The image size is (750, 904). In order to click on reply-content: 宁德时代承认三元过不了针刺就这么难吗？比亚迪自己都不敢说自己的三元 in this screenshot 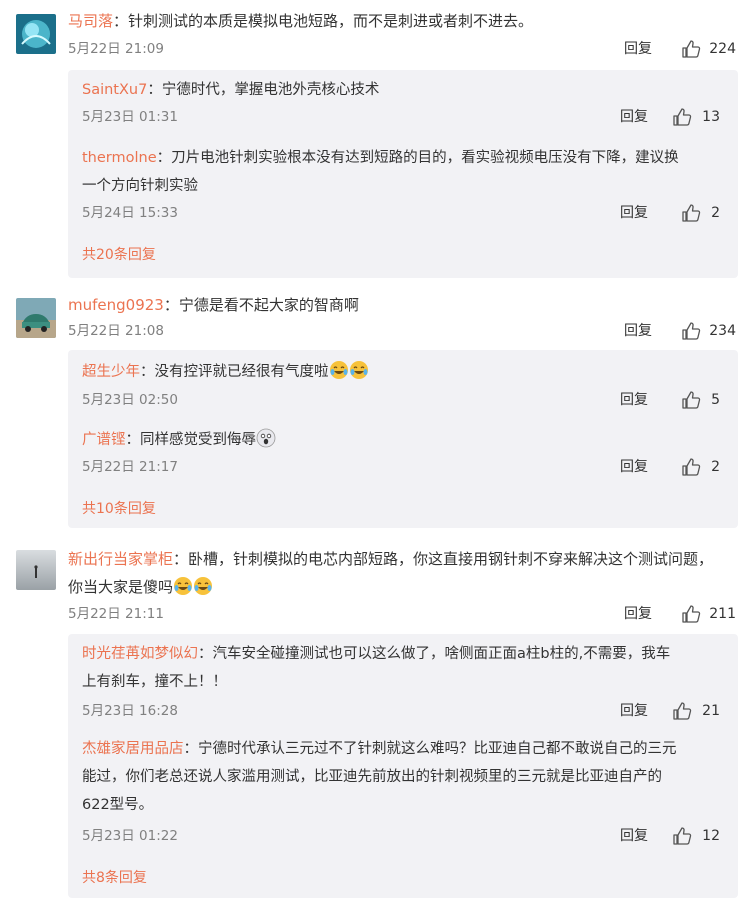, I will do `click(437, 749)`.